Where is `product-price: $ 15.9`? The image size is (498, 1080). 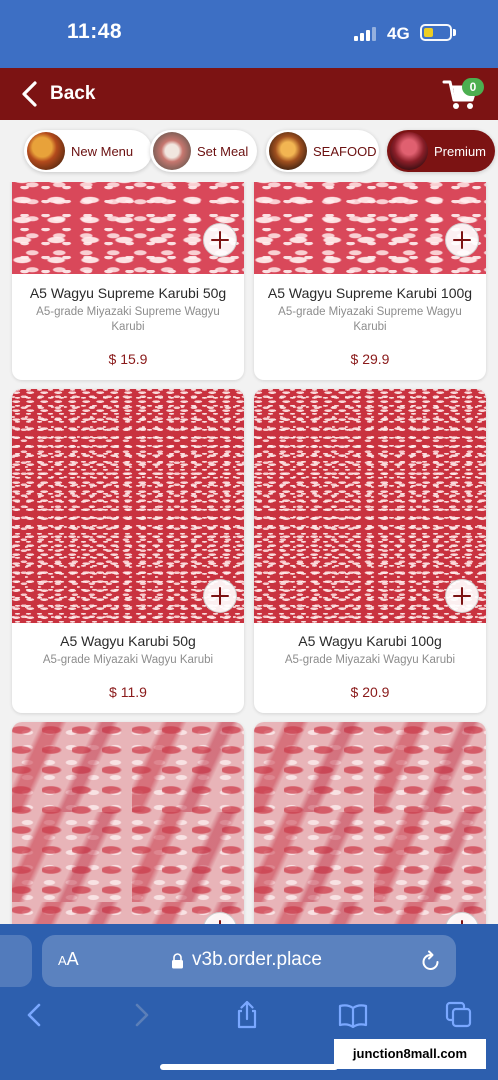 product-price: $ 15.9 is located at coordinates (128, 359).